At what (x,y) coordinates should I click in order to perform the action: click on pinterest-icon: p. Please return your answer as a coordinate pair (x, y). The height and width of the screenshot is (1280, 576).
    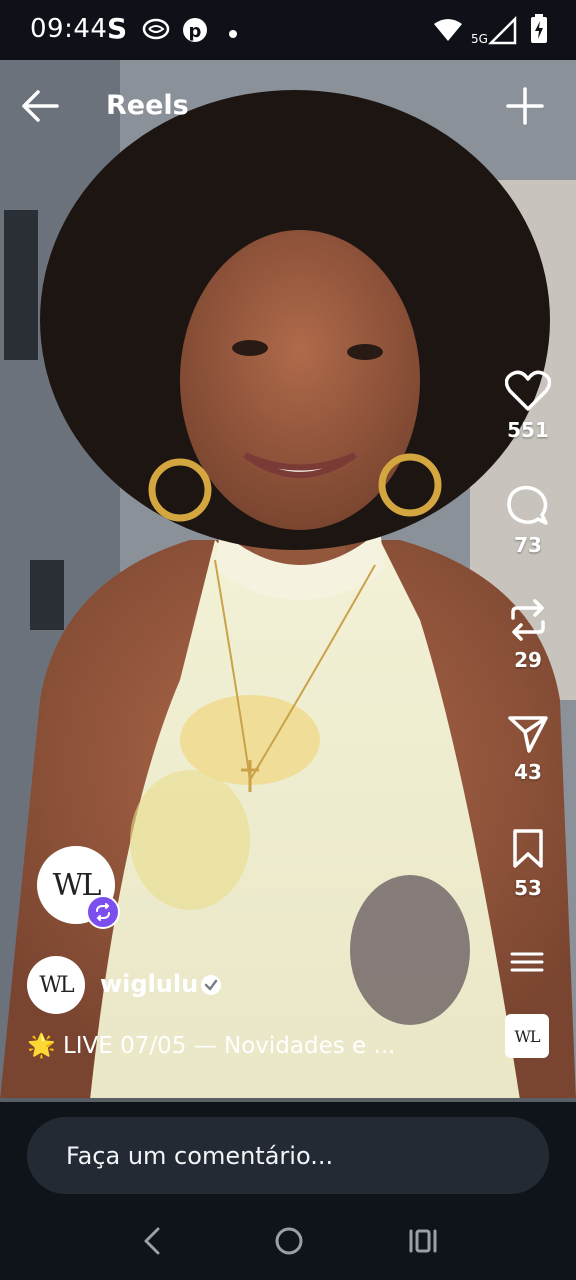
    Looking at the image, I should click on (195, 32).